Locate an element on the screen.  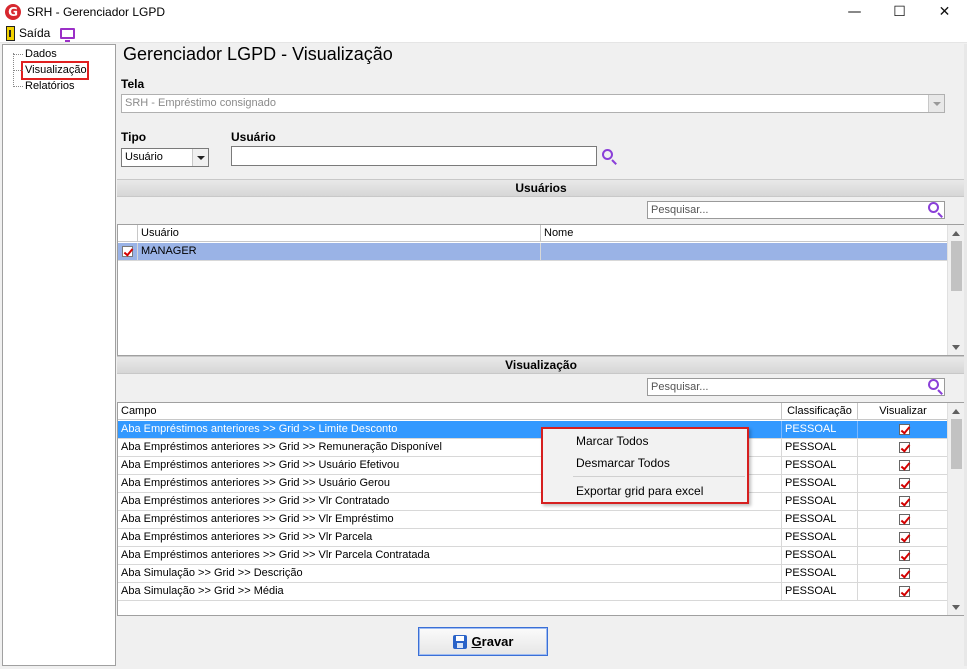
menu-item-desmarcar-todos: Desmarcar Todos is located at coordinates (623, 463).